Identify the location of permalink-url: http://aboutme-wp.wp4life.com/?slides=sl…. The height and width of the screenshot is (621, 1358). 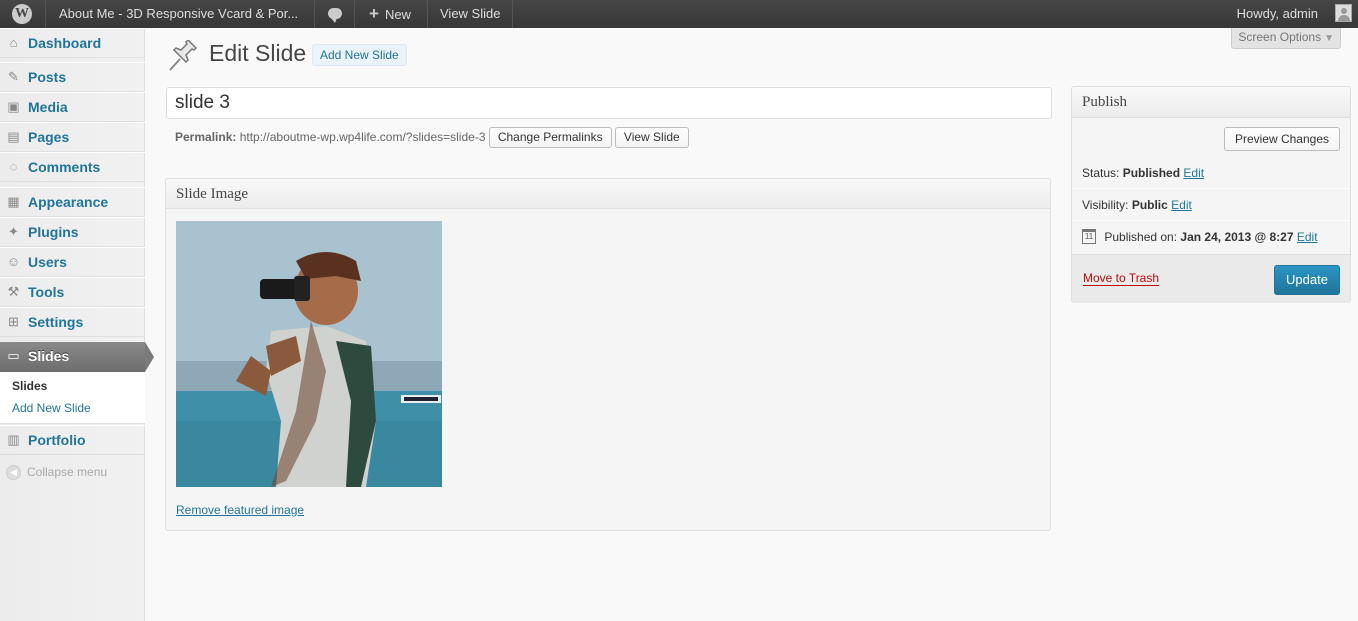
(363, 137).